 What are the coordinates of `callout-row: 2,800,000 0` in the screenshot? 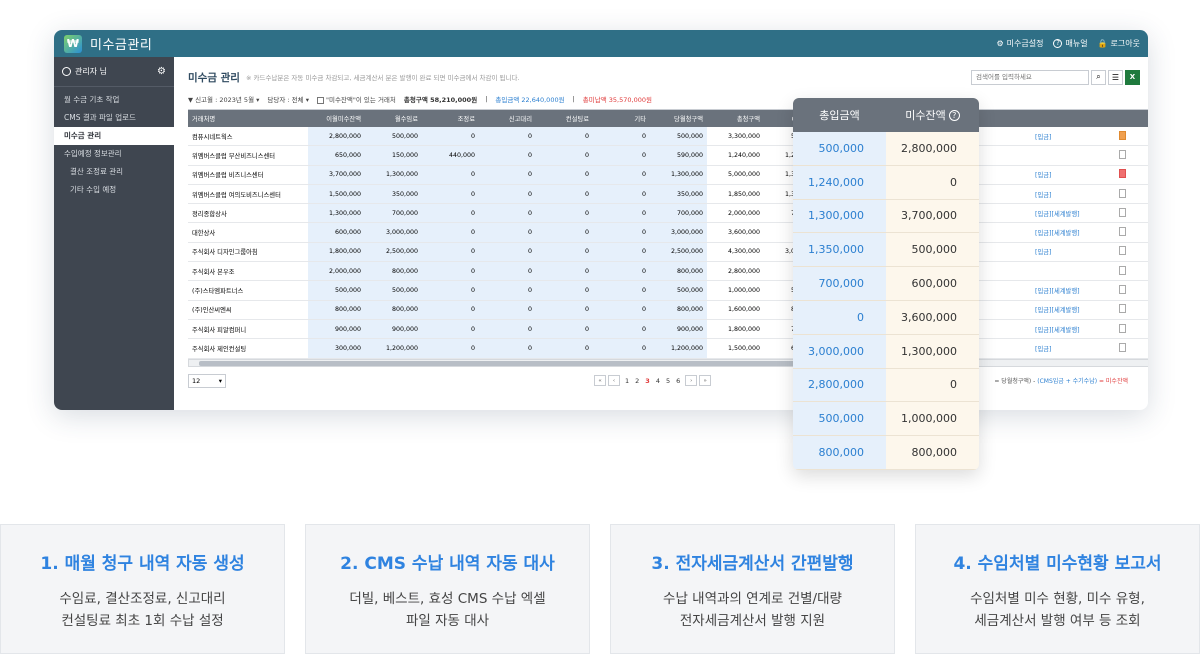 It's located at (886, 385).